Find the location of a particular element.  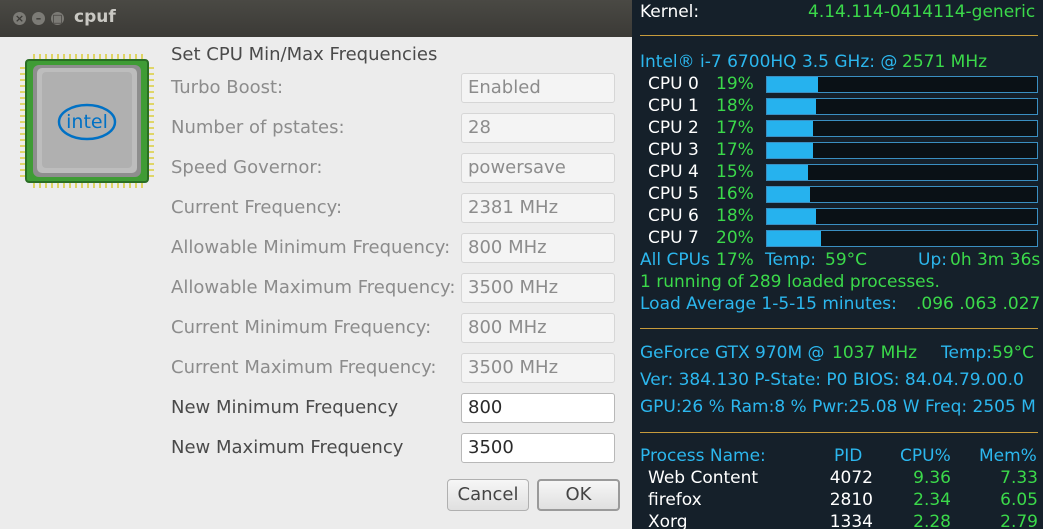

current-min-field: 800 MHz is located at coordinates (538, 328).